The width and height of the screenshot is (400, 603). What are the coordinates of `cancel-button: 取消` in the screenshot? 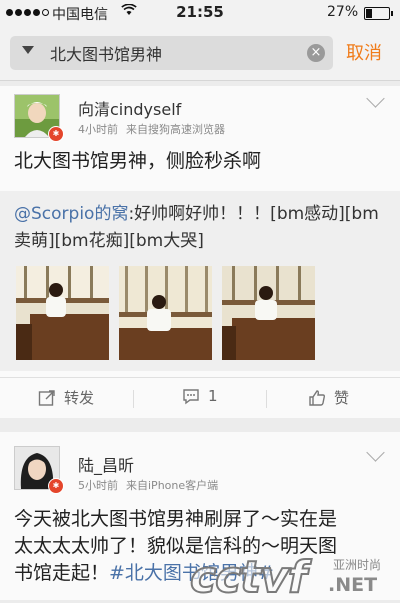 It's located at (364, 52).